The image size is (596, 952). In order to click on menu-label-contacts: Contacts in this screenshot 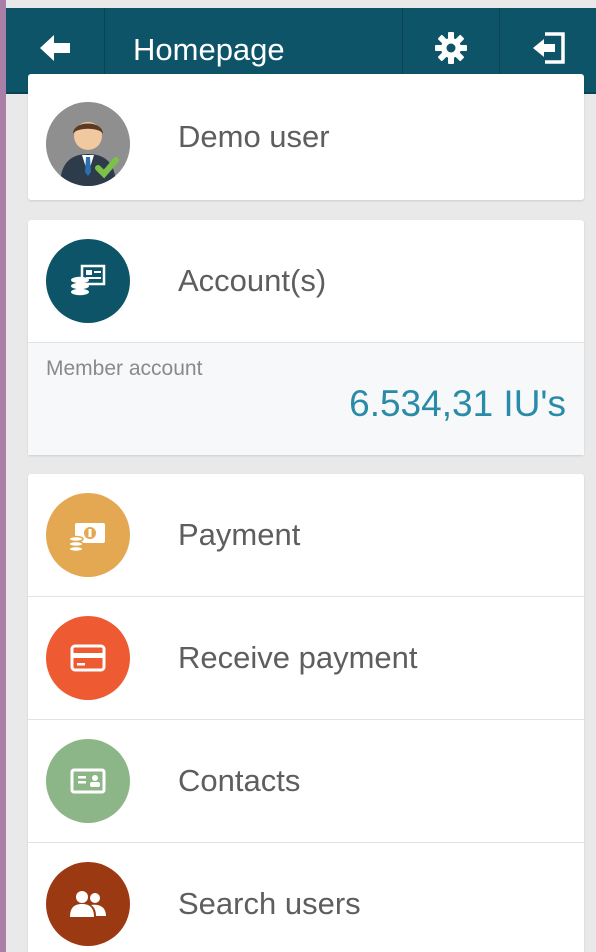, I will do `click(239, 780)`.